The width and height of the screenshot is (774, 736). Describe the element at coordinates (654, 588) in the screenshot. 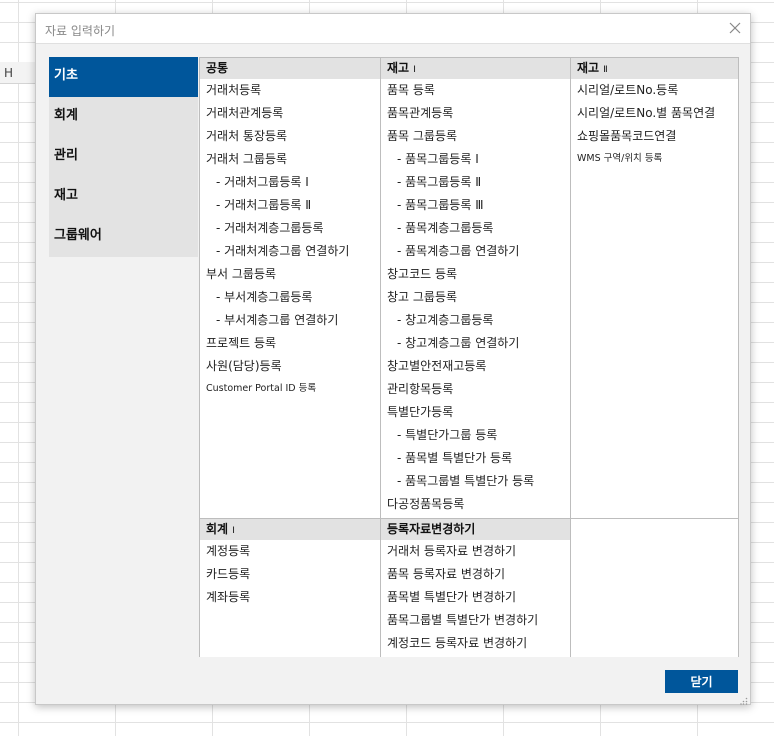

I see `section-empty` at that location.